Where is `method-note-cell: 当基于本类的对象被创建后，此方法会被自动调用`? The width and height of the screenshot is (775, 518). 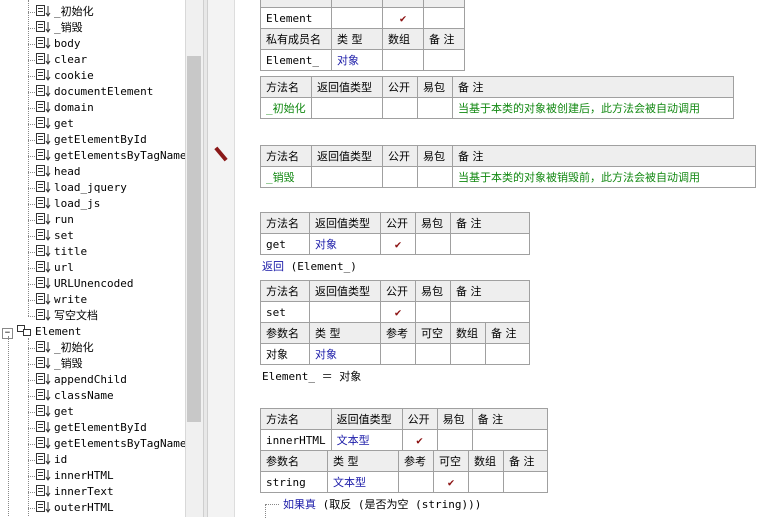
method-note-cell: 当基于本类的对象被创建后，此方法会被自动调用 is located at coordinates (593, 108).